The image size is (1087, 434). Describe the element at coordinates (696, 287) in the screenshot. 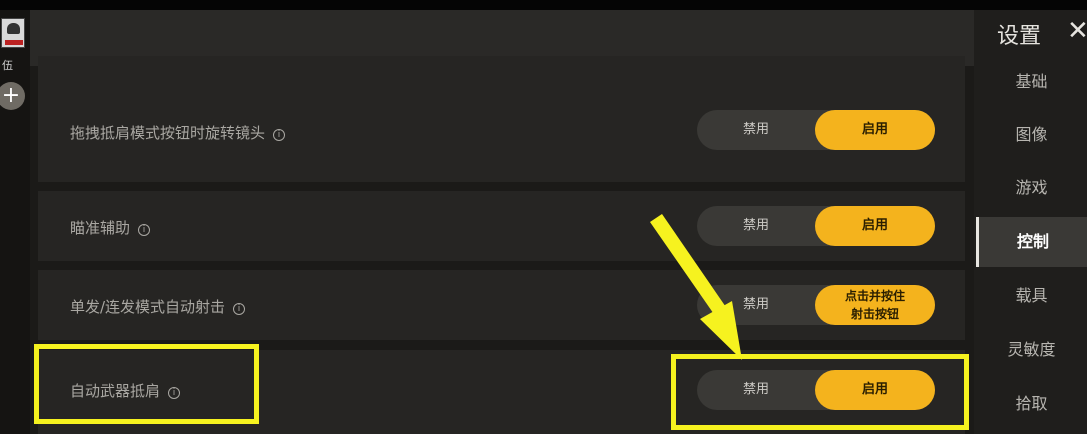

I see `annotation-arrow-icon` at that location.